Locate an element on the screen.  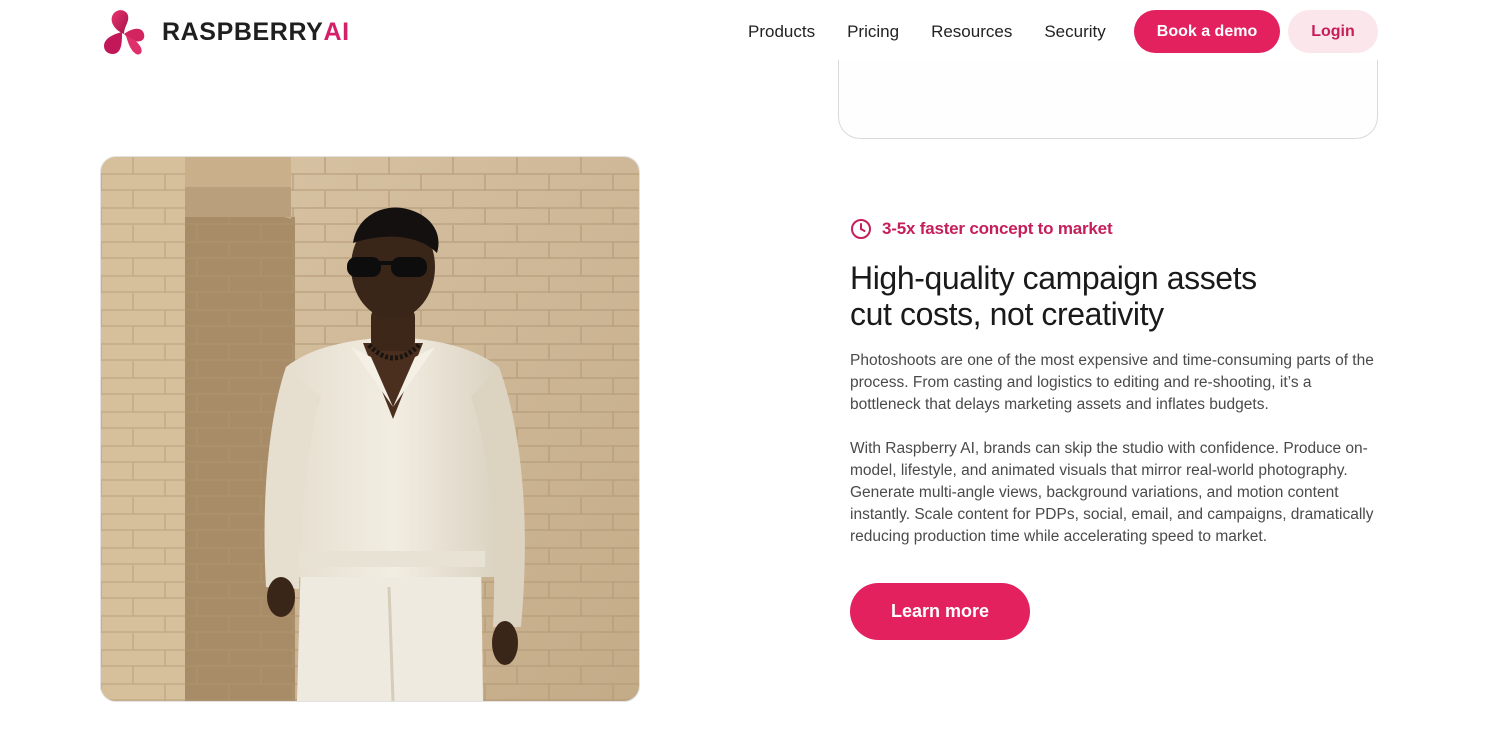
headline-line-1: High-quality campaign assets is located at coordinates (1053, 278).